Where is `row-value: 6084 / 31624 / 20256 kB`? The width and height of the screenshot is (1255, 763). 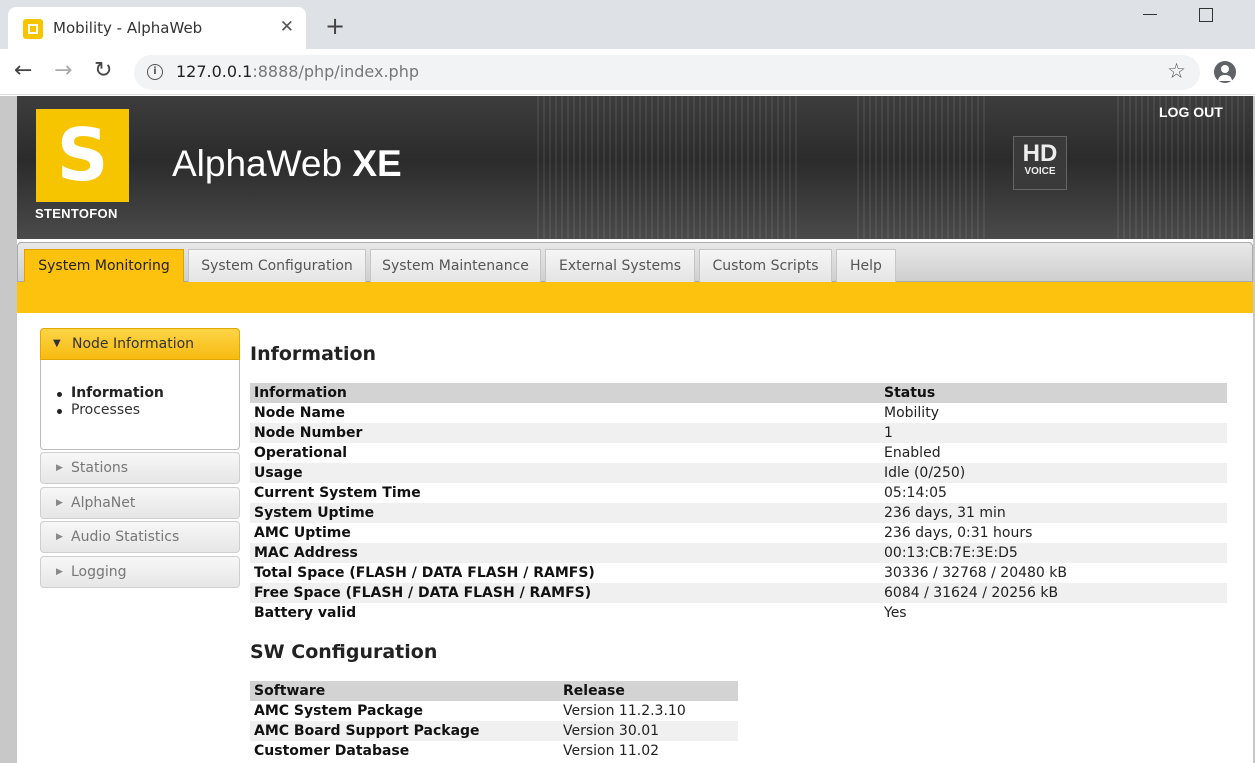 row-value: 6084 / 31624 / 20256 kB is located at coordinates (1053, 593).